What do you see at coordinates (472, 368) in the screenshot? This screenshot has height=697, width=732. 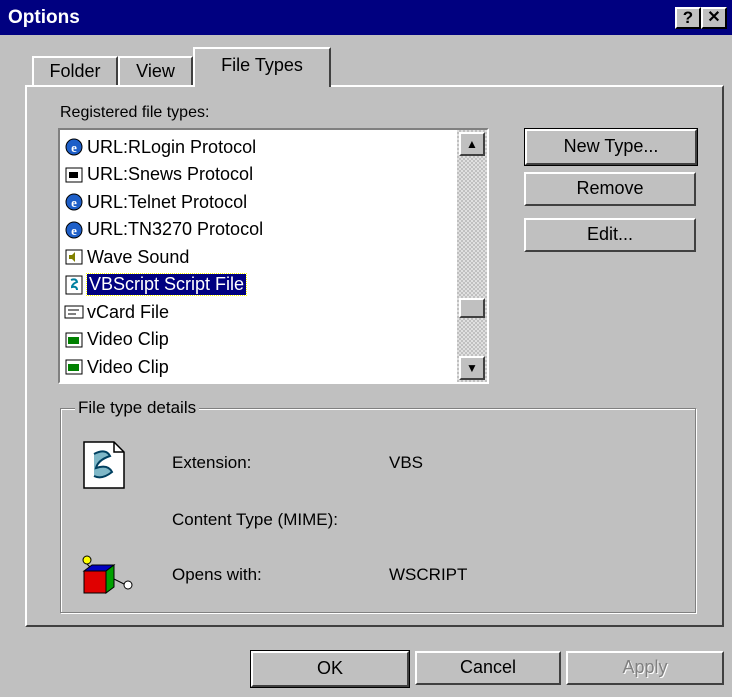 I see `scroll-down-button: ▼` at bounding box center [472, 368].